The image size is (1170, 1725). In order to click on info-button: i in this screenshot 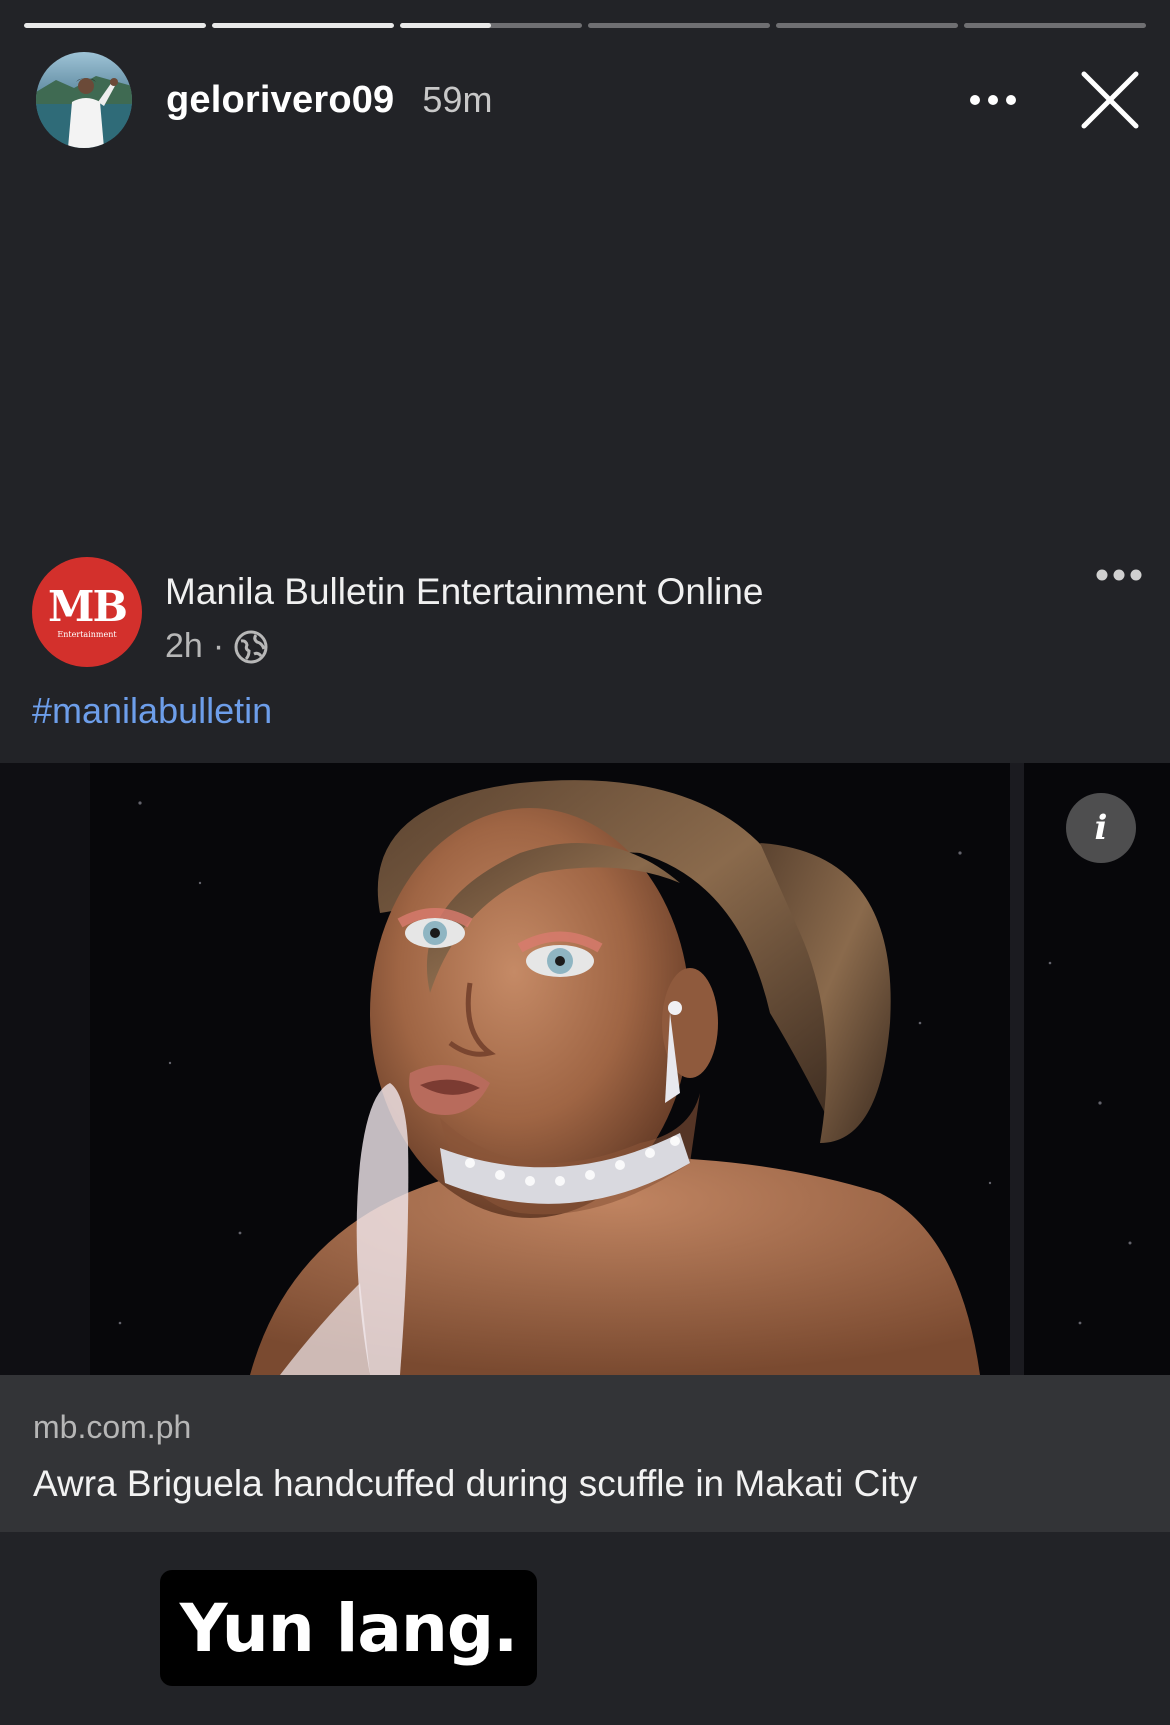, I will do `click(1101, 828)`.